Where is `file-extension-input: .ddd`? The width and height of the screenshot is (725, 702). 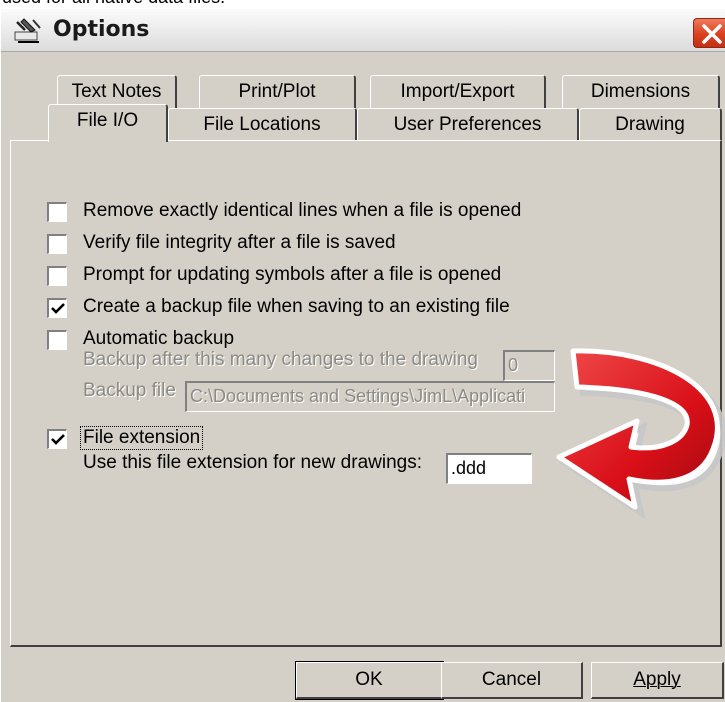 file-extension-input: .ddd is located at coordinates (489, 468).